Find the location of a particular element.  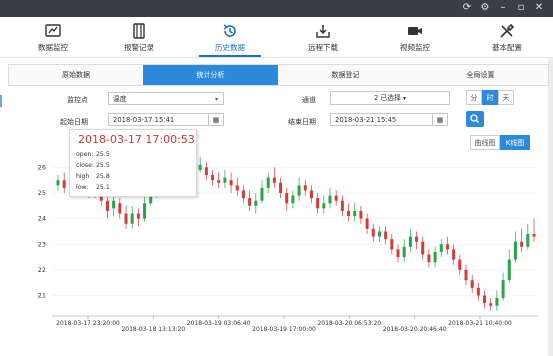

nav-video-monitor: 视频监控 is located at coordinates (415, 37).